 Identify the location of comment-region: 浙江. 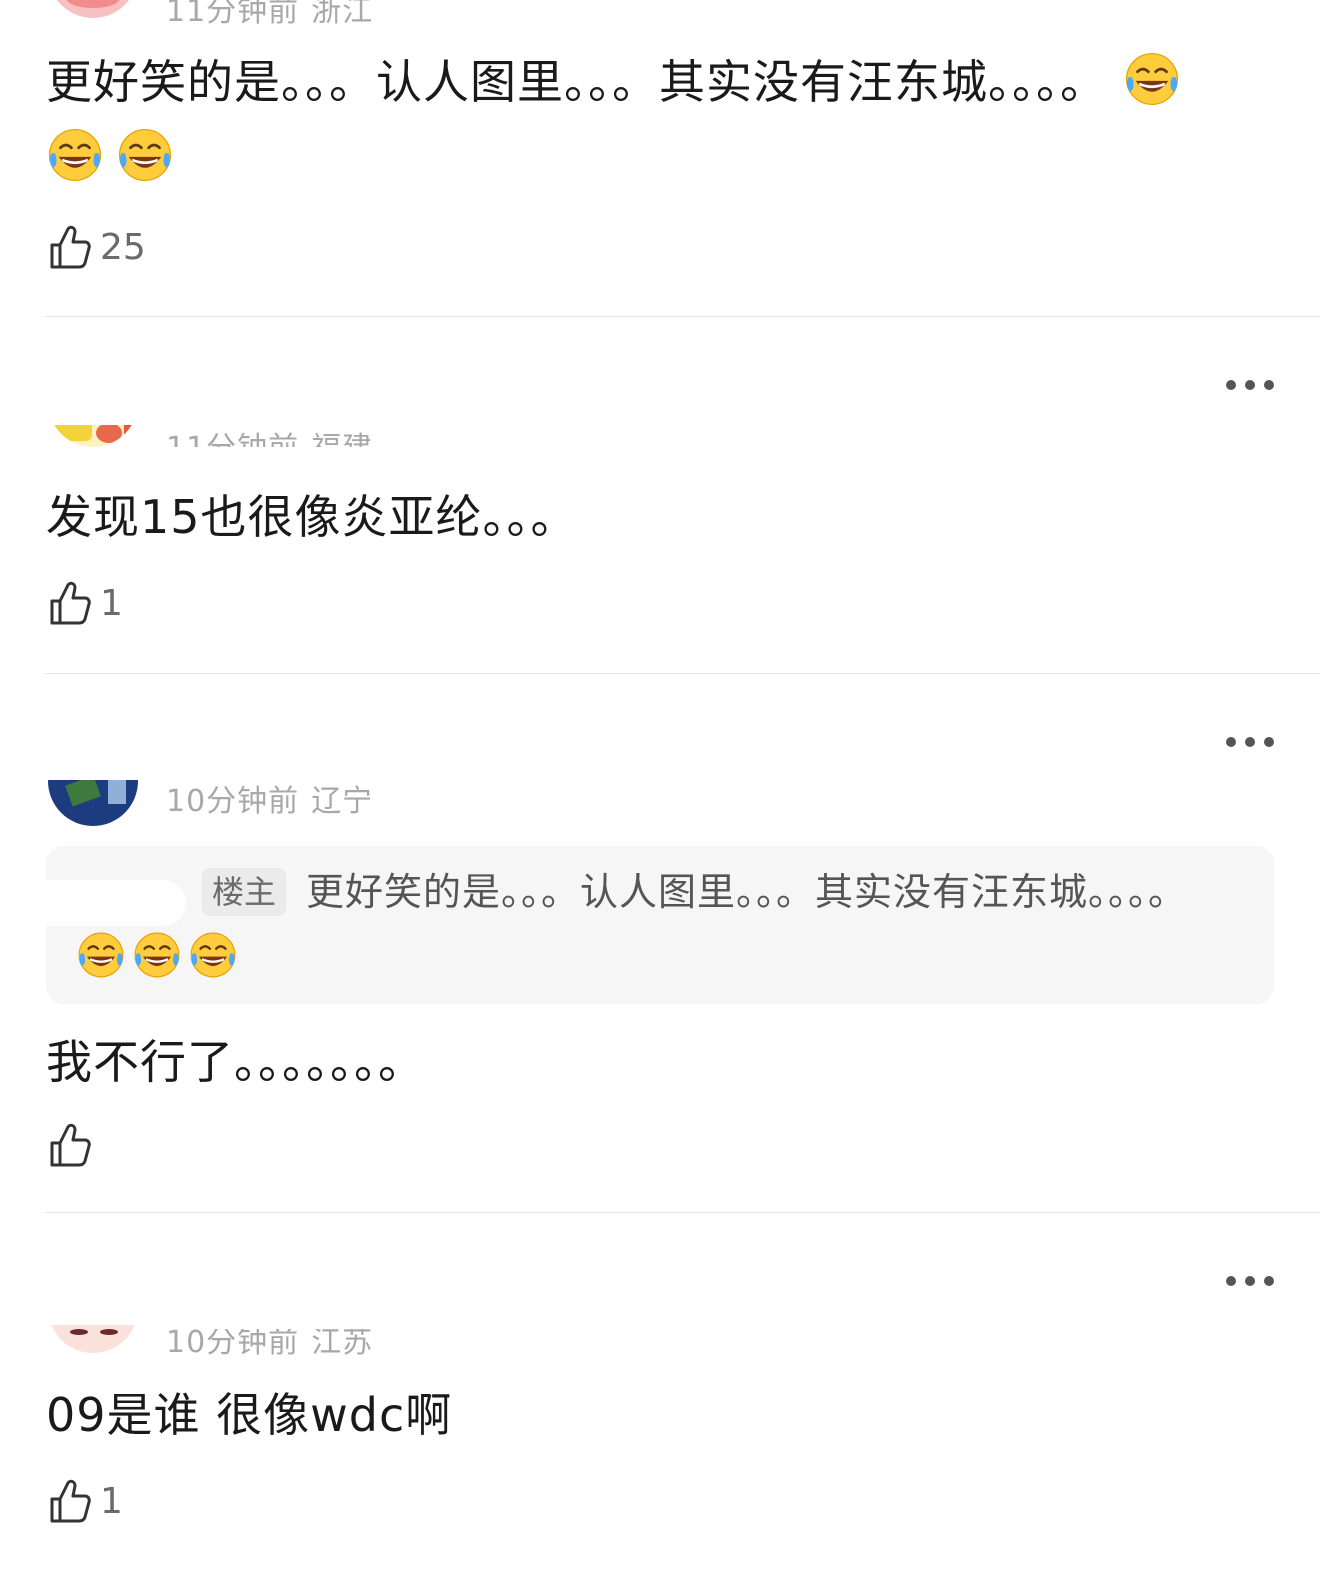
(342, 14).